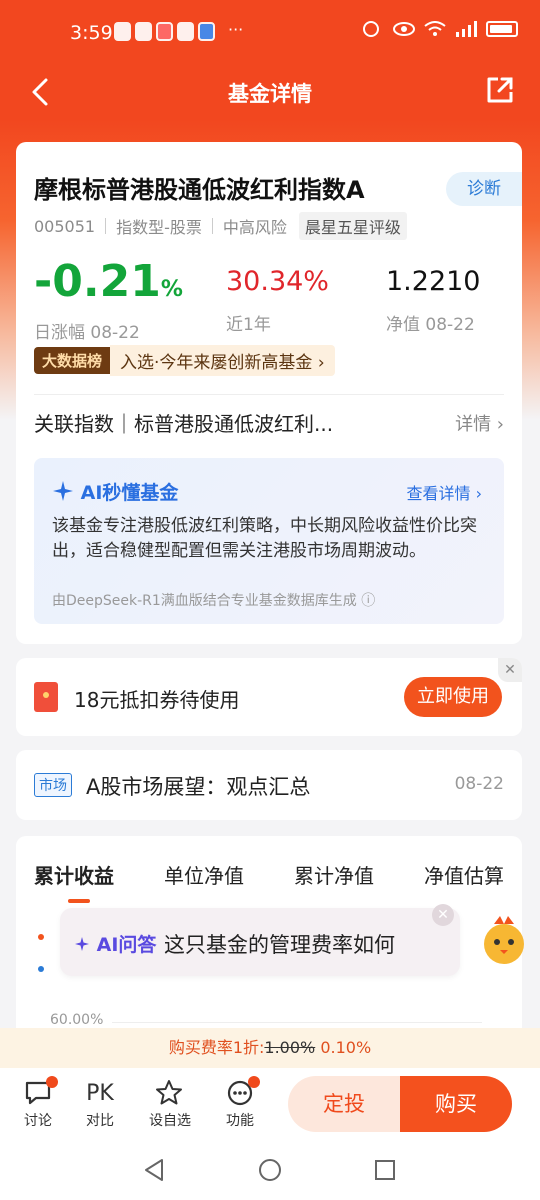  What do you see at coordinates (344, 1104) in the screenshot?
I see `regular-invest-button: 定投` at bounding box center [344, 1104].